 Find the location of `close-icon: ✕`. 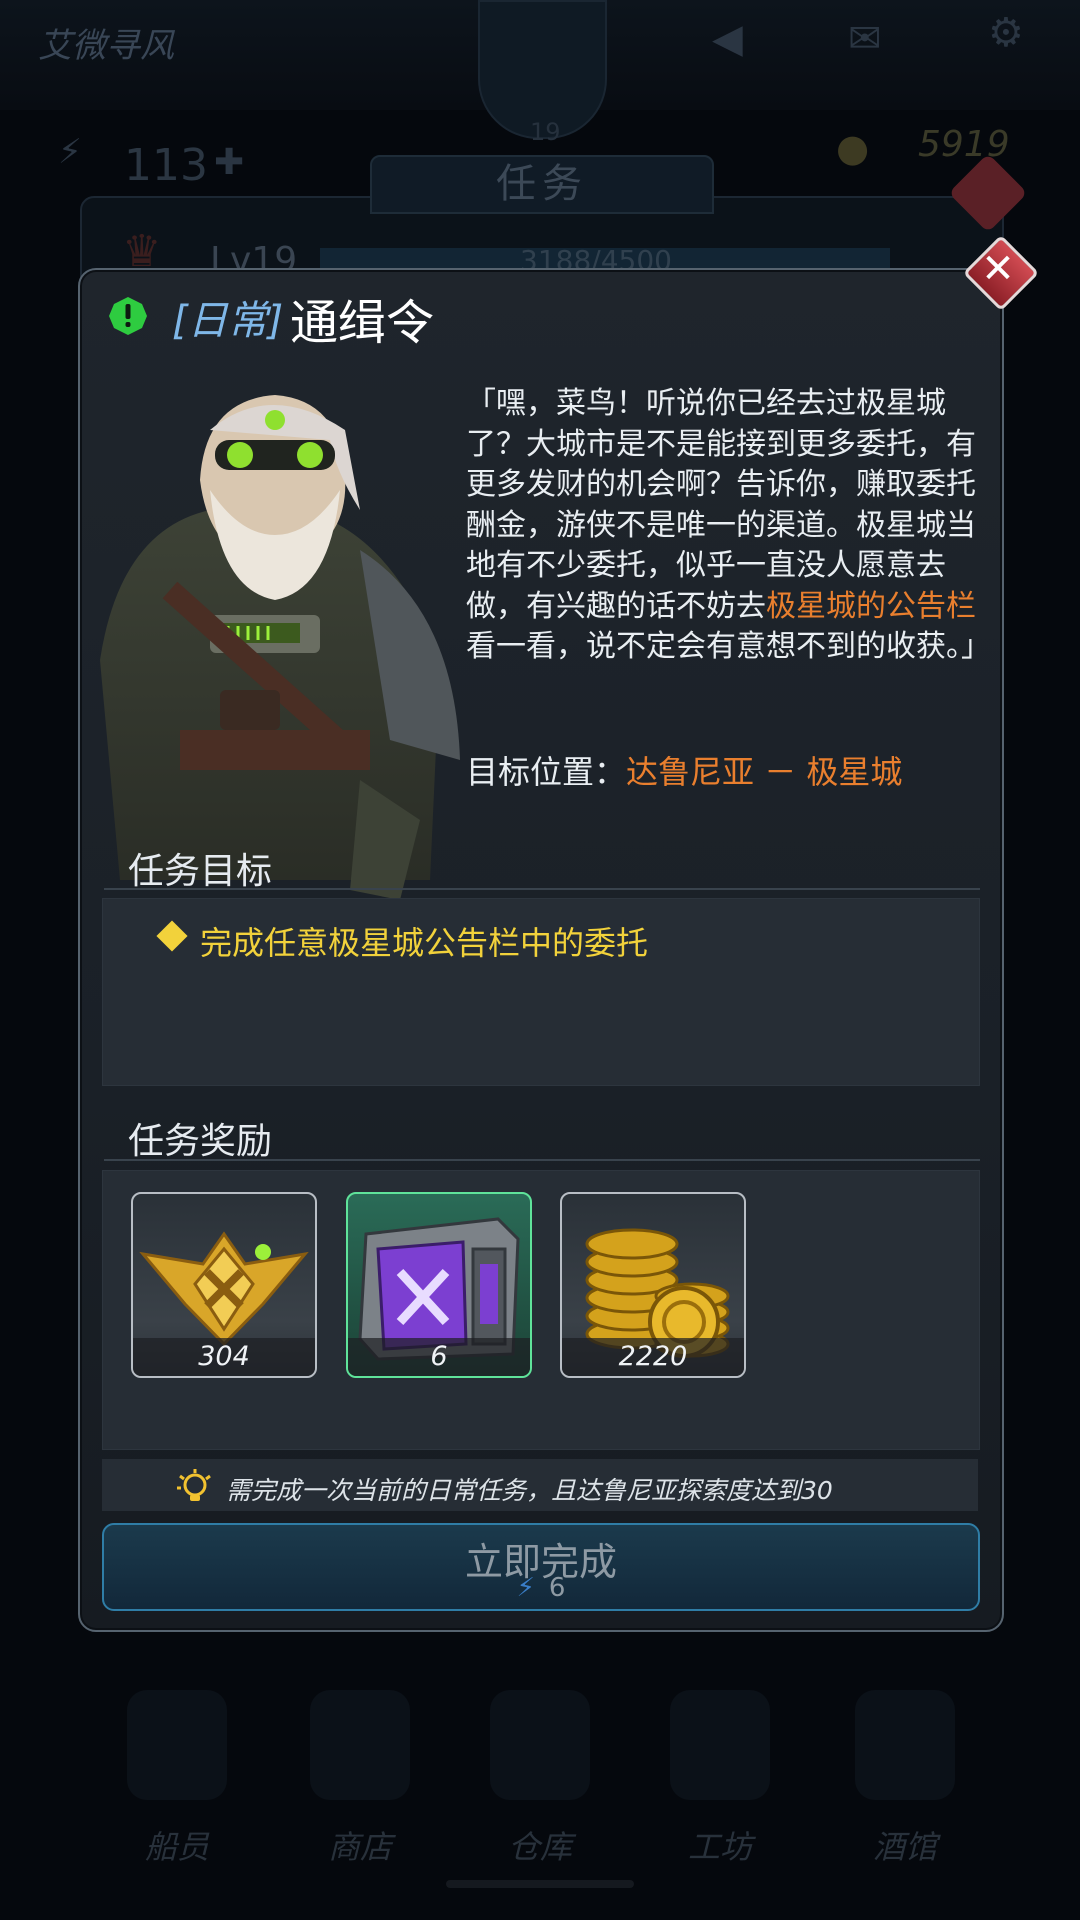

close-icon: ✕ is located at coordinates (998, 269).